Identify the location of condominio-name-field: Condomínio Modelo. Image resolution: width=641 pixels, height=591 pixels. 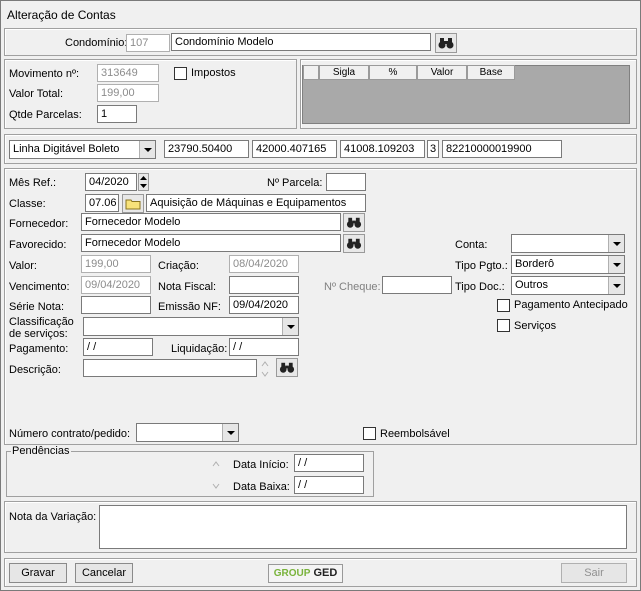
(301, 42).